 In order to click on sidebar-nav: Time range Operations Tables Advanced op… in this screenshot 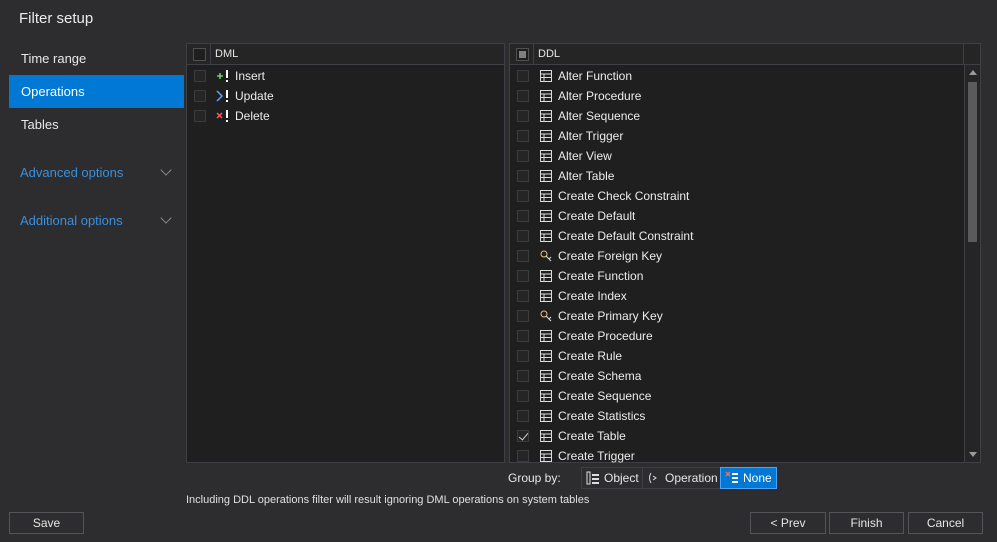, I will do `click(96, 139)`.